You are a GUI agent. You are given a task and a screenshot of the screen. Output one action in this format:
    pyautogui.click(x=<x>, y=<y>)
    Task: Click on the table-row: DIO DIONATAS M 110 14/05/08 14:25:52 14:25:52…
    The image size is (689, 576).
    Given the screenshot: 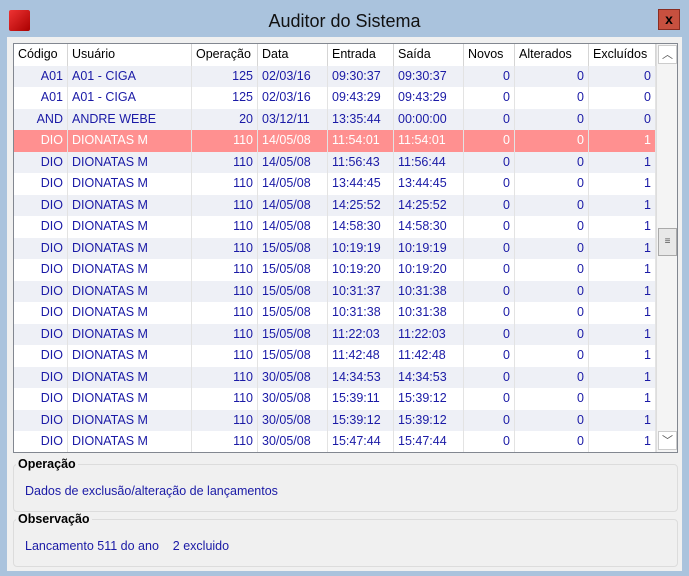 What is the action you would take?
    pyautogui.click(x=335, y=205)
    